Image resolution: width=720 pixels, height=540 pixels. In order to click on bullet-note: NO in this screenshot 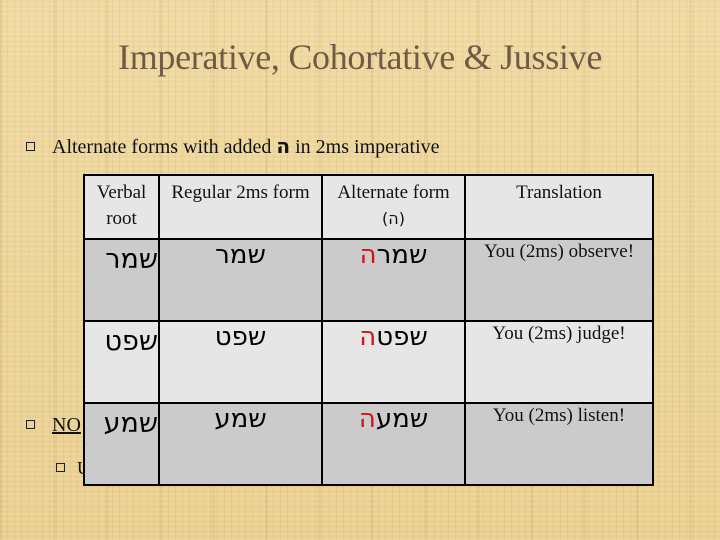, I will do `click(53, 425)`.